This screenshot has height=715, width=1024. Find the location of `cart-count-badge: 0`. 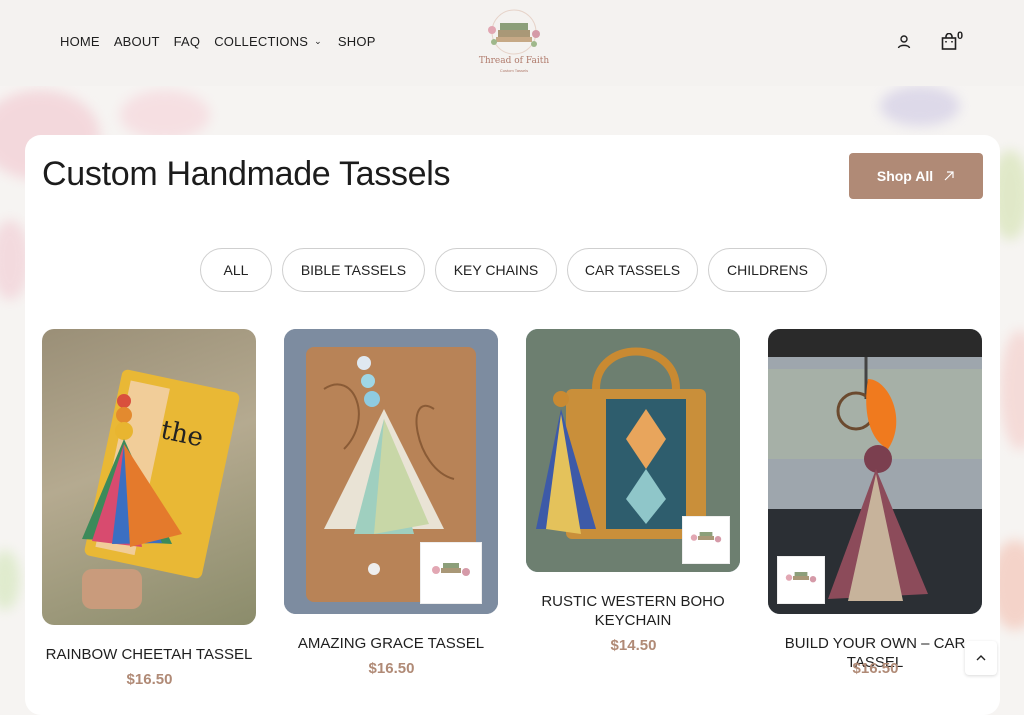

cart-count-badge: 0 is located at coordinates (960, 36).